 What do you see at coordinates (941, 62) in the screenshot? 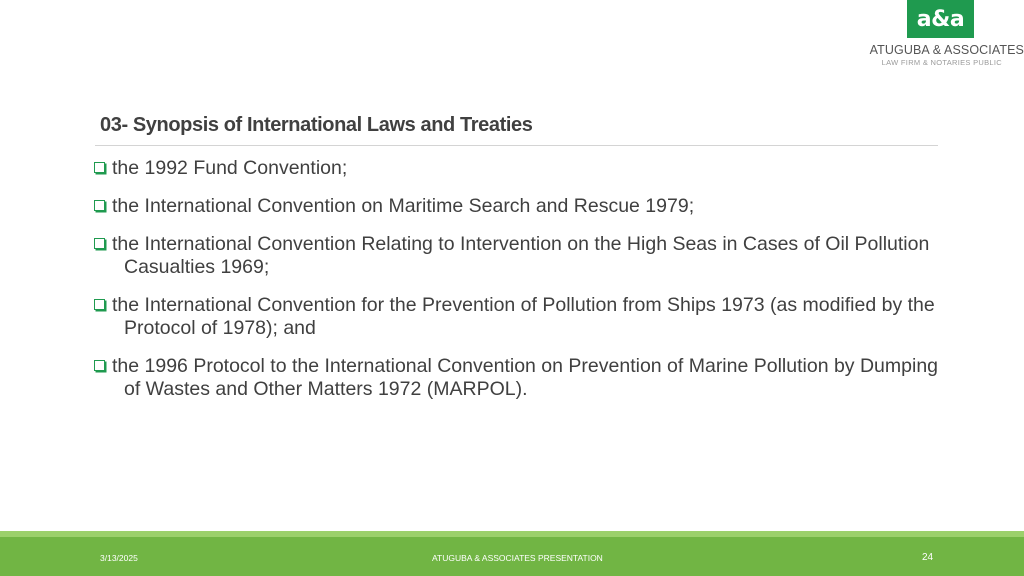
I see `firm-tagline: LAW FIRM & NOTARIES PUBLIC` at bounding box center [941, 62].